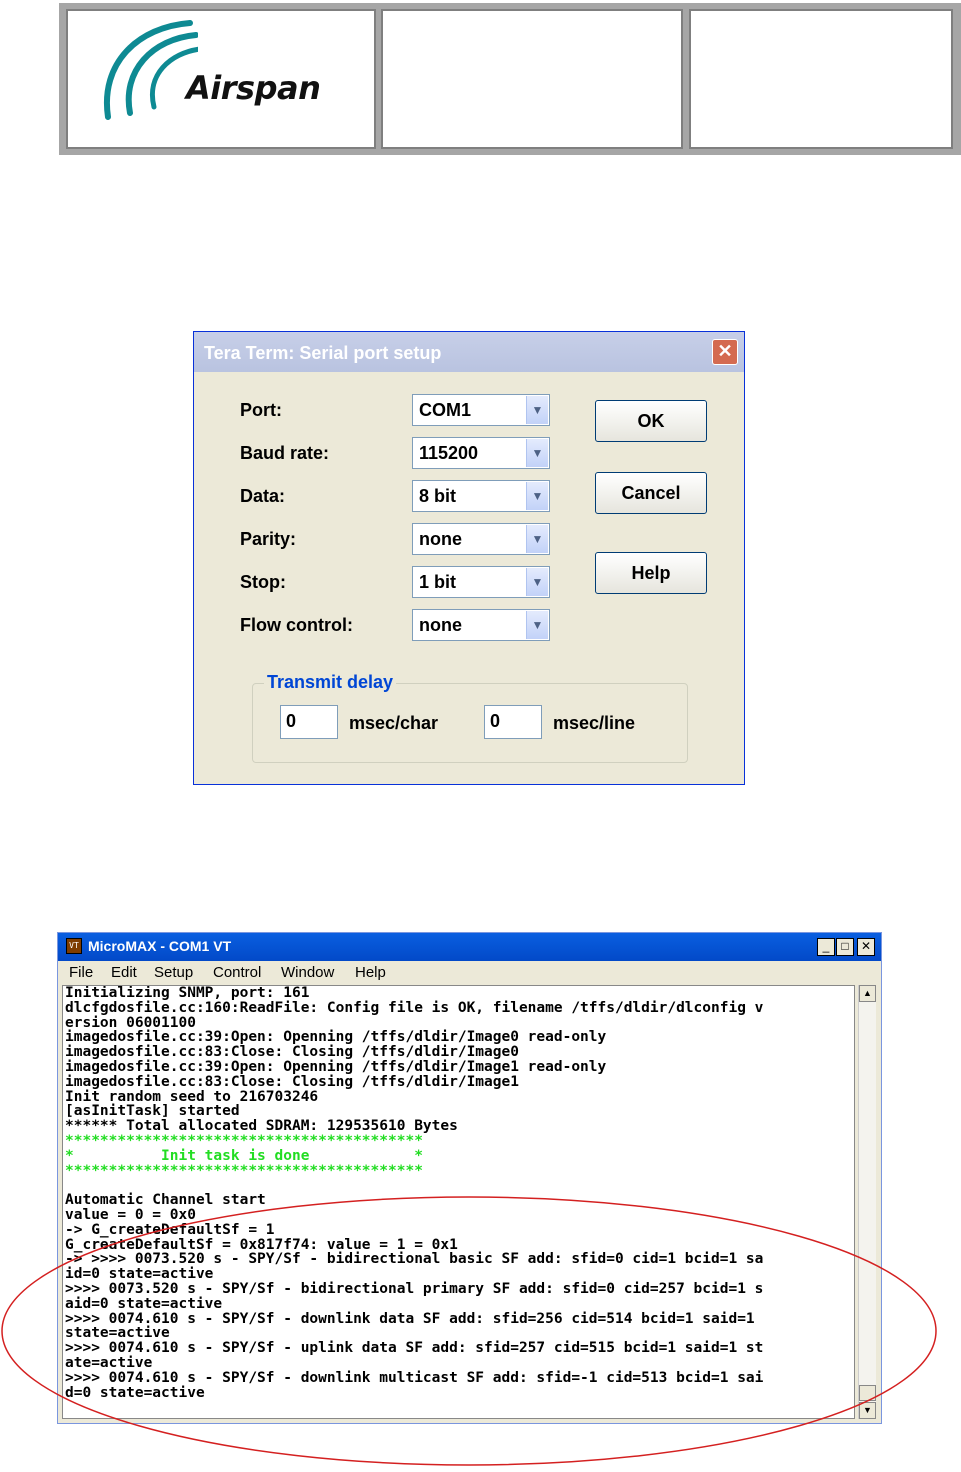 Image resolution: width=961 pixels, height=1472 pixels. Describe the element at coordinates (449, 453) in the screenshot. I see `baud-rate-value: 115200` at that location.